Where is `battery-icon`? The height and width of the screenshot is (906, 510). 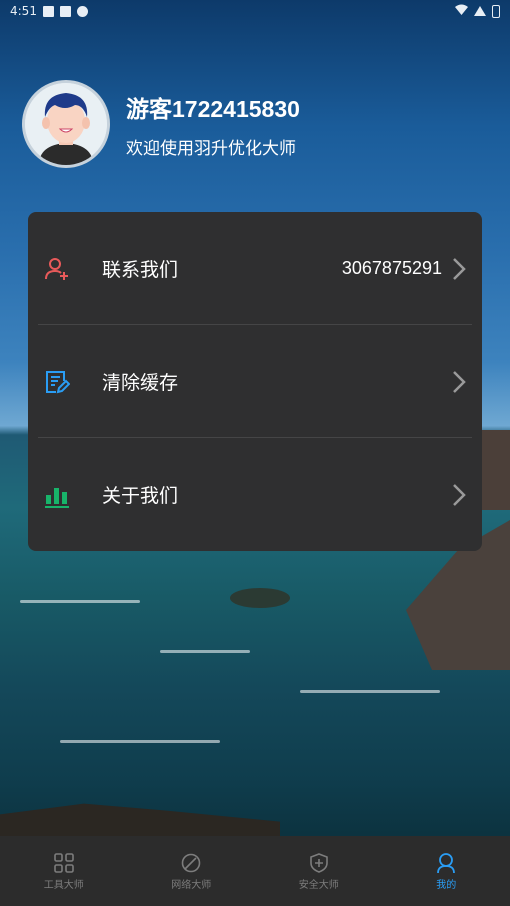
battery-icon is located at coordinates (496, 11).